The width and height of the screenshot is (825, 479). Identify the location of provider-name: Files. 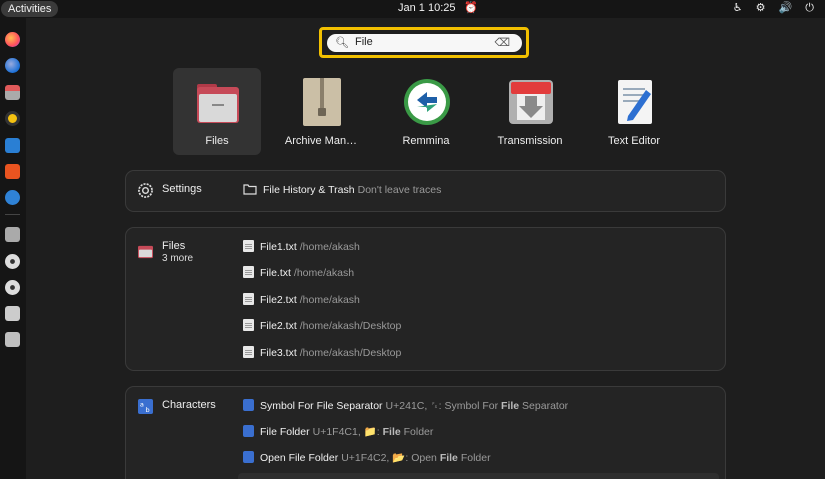
(174, 246).